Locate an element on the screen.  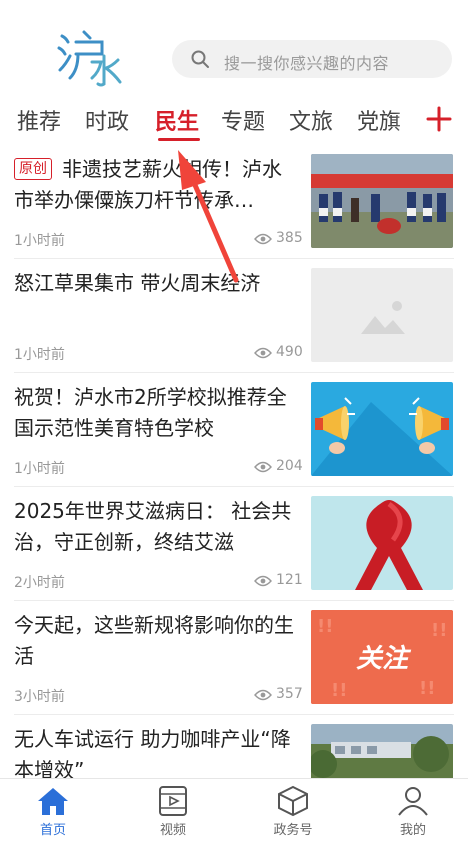
add-channel-icon is located at coordinates (439, 119).